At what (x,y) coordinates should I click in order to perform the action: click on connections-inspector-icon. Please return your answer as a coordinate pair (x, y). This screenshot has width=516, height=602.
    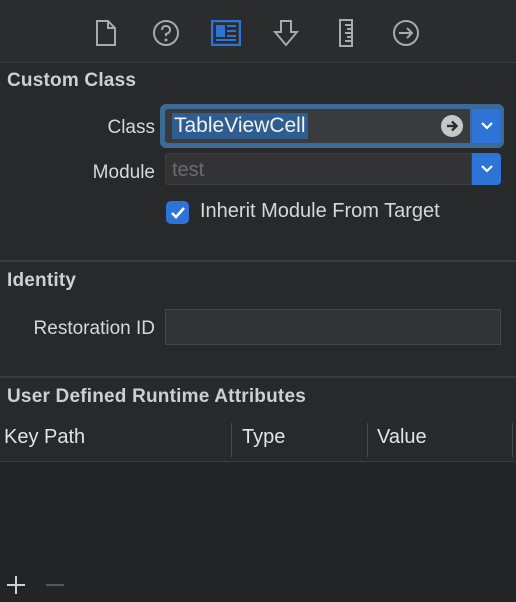
    Looking at the image, I should click on (406, 33).